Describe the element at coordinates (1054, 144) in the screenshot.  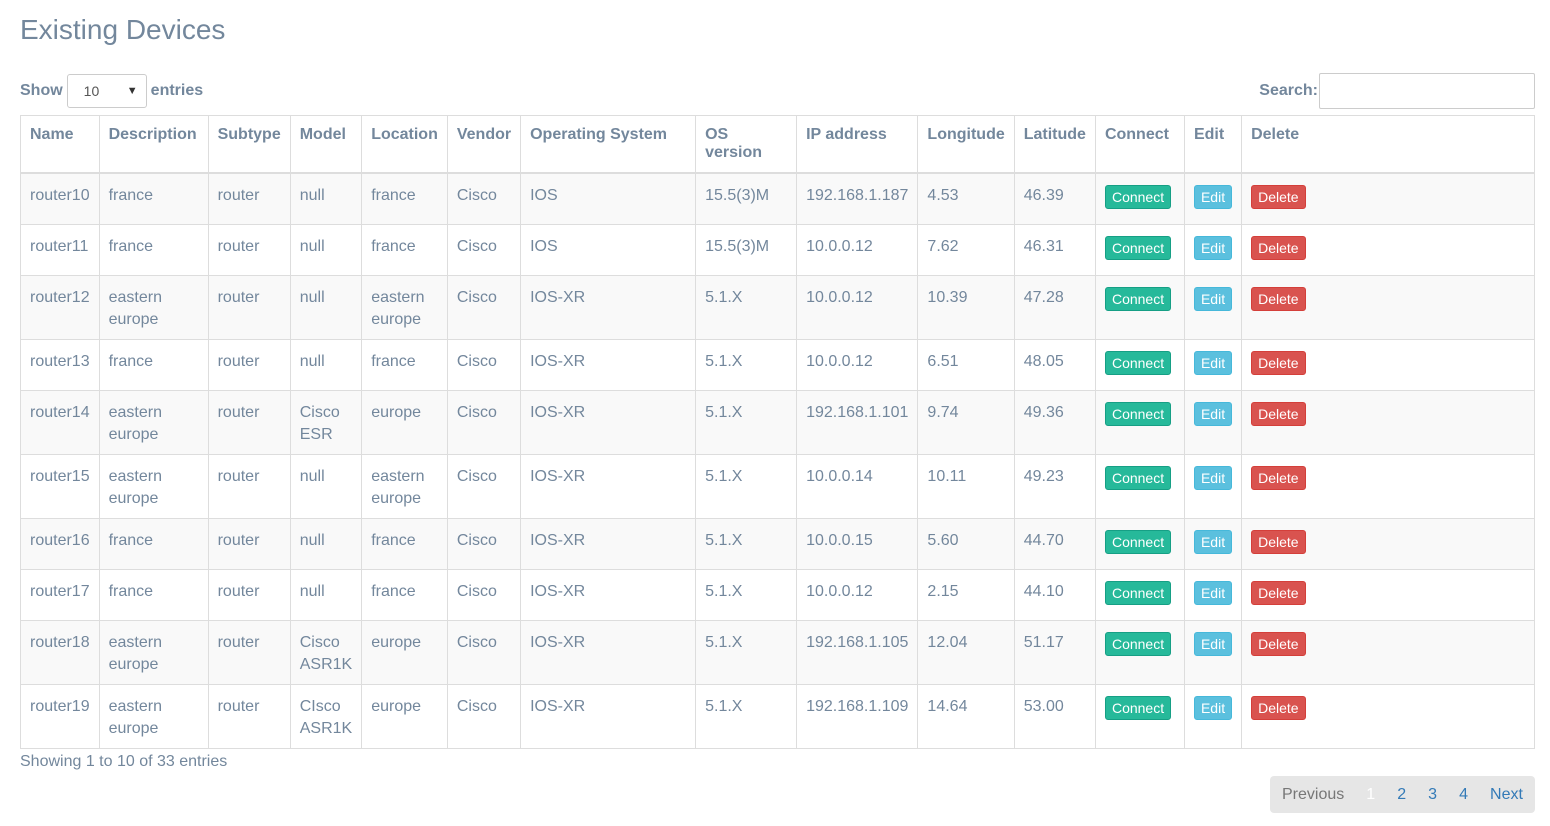
I see `column-header-latitude: Latitude` at that location.